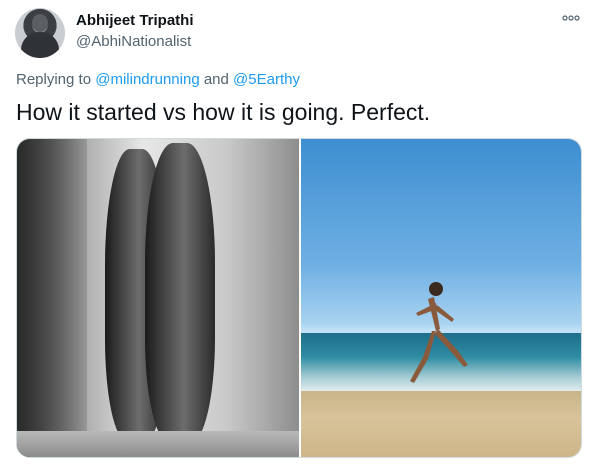 The width and height of the screenshot is (598, 468). I want to click on more-options-icon, so click(571, 17).